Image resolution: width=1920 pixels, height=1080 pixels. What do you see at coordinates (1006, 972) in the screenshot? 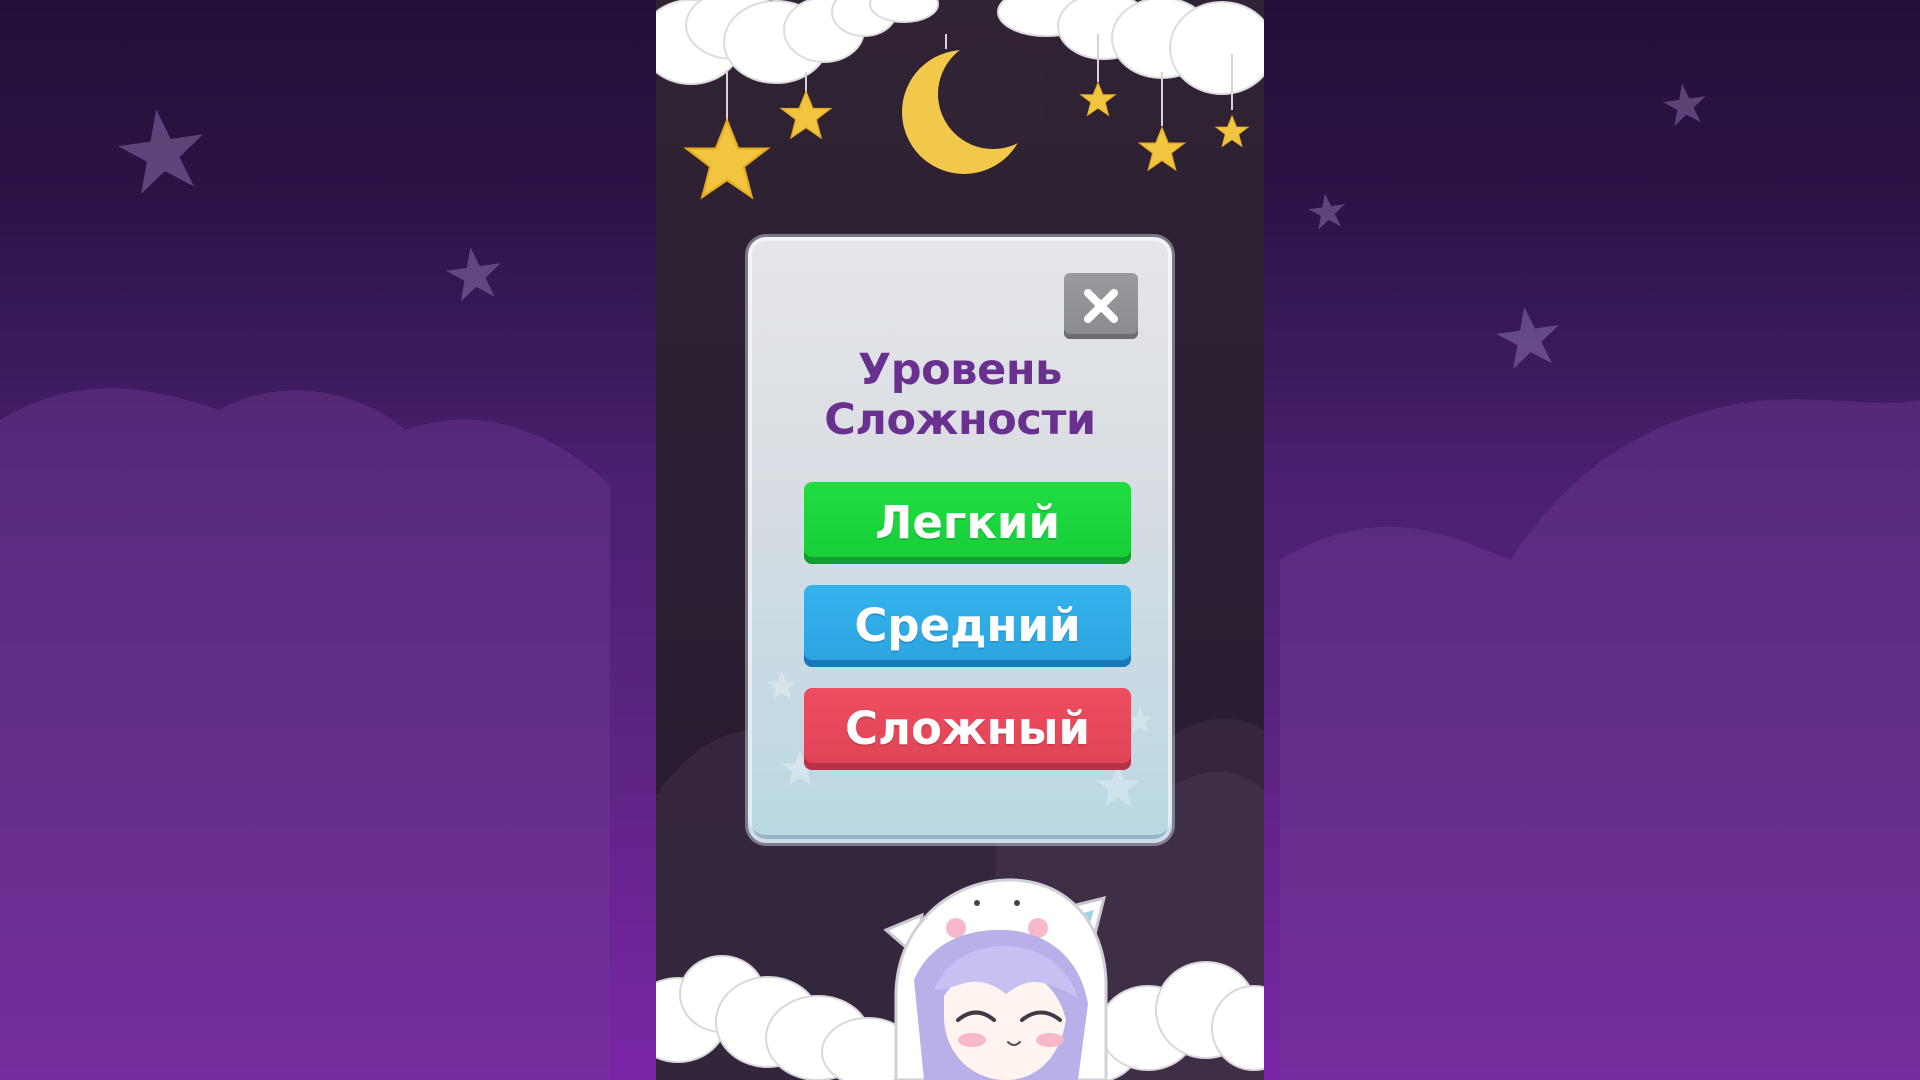
I see `bangs` at bounding box center [1006, 972].